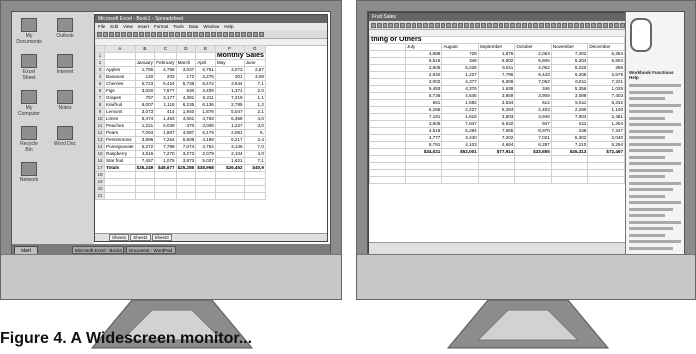 The image size is (696, 354). Describe the element at coordinates (423, 61) in the screenshot. I see `table-cell: 6,516` at that location.